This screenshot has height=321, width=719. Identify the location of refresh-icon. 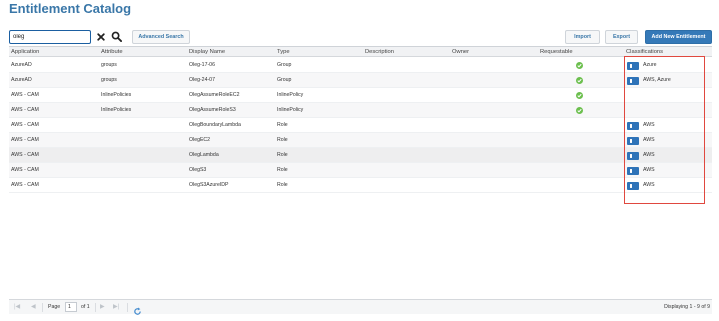
(137, 309).